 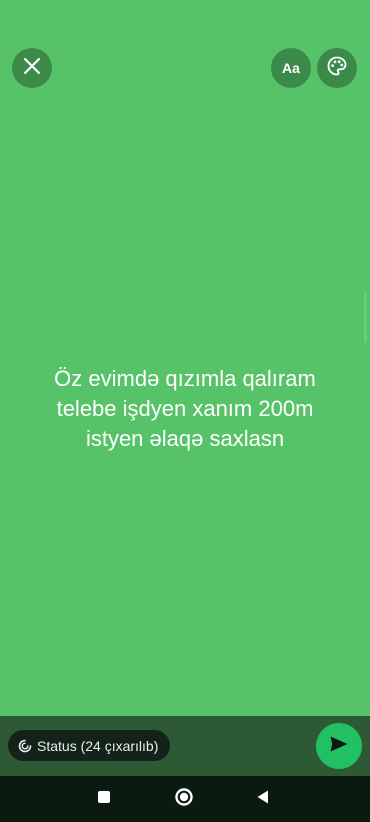 I want to click on square-icon, so click(x=104, y=799).